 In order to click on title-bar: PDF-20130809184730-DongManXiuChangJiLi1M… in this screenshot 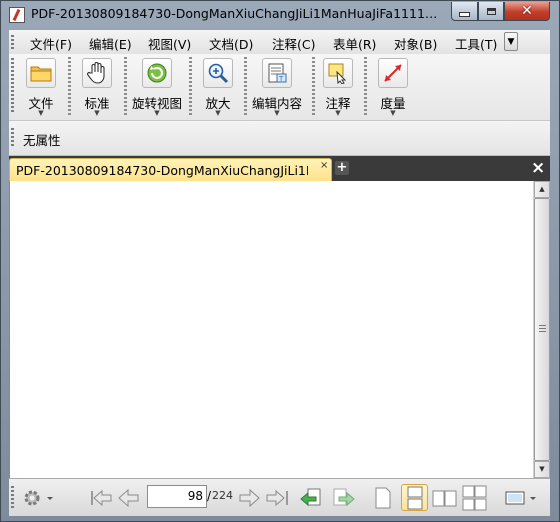, I will do `click(280, 15)`.